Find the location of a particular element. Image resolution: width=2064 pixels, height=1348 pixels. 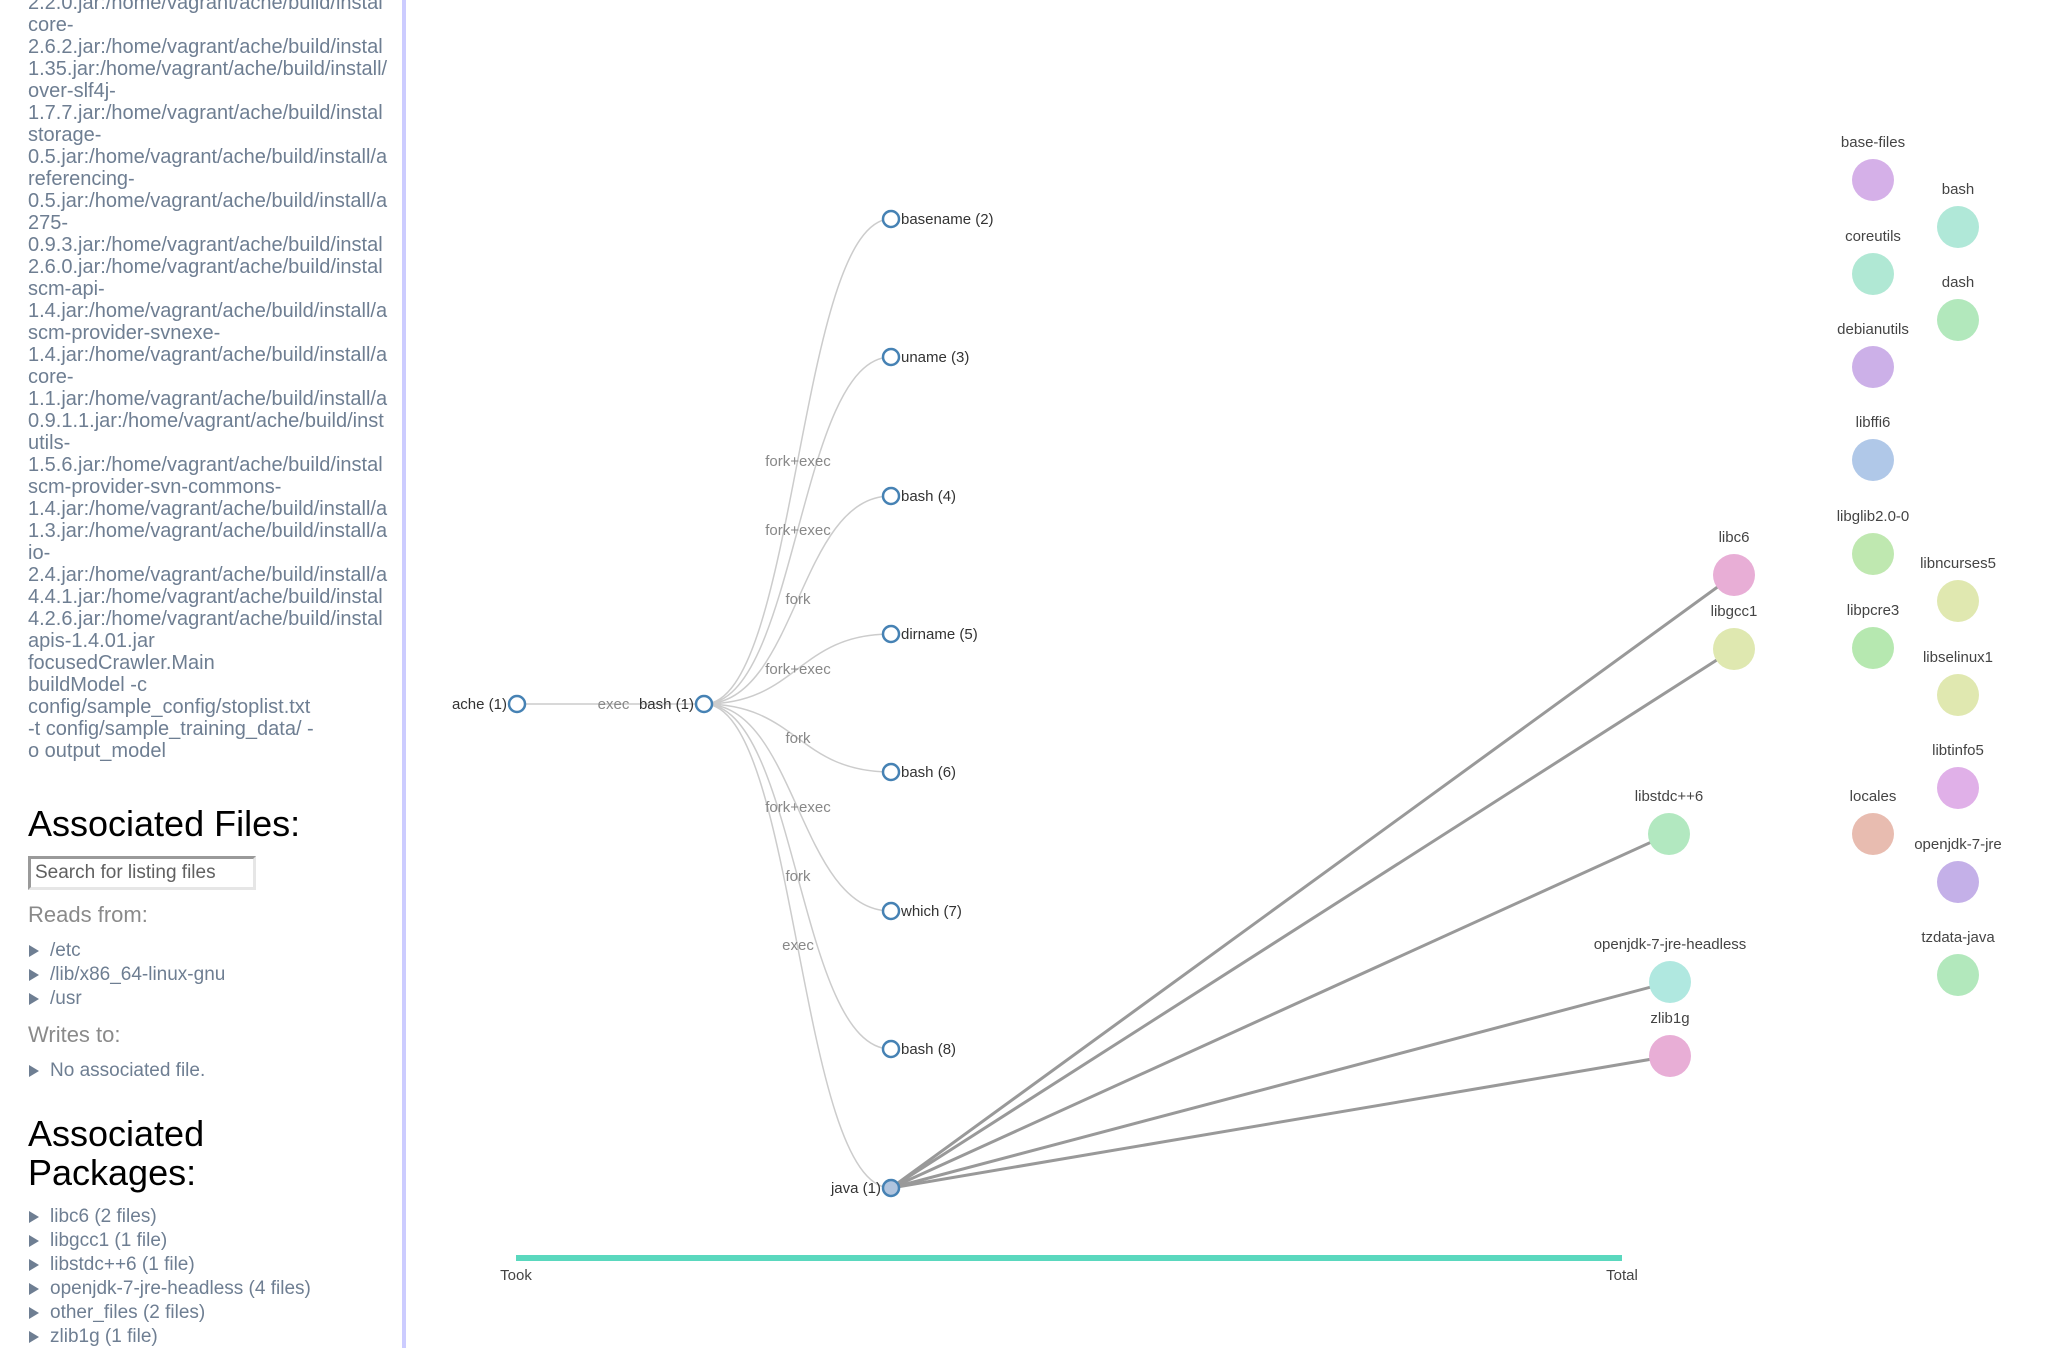

package-node: libncurses5 is located at coordinates (1958, 588).